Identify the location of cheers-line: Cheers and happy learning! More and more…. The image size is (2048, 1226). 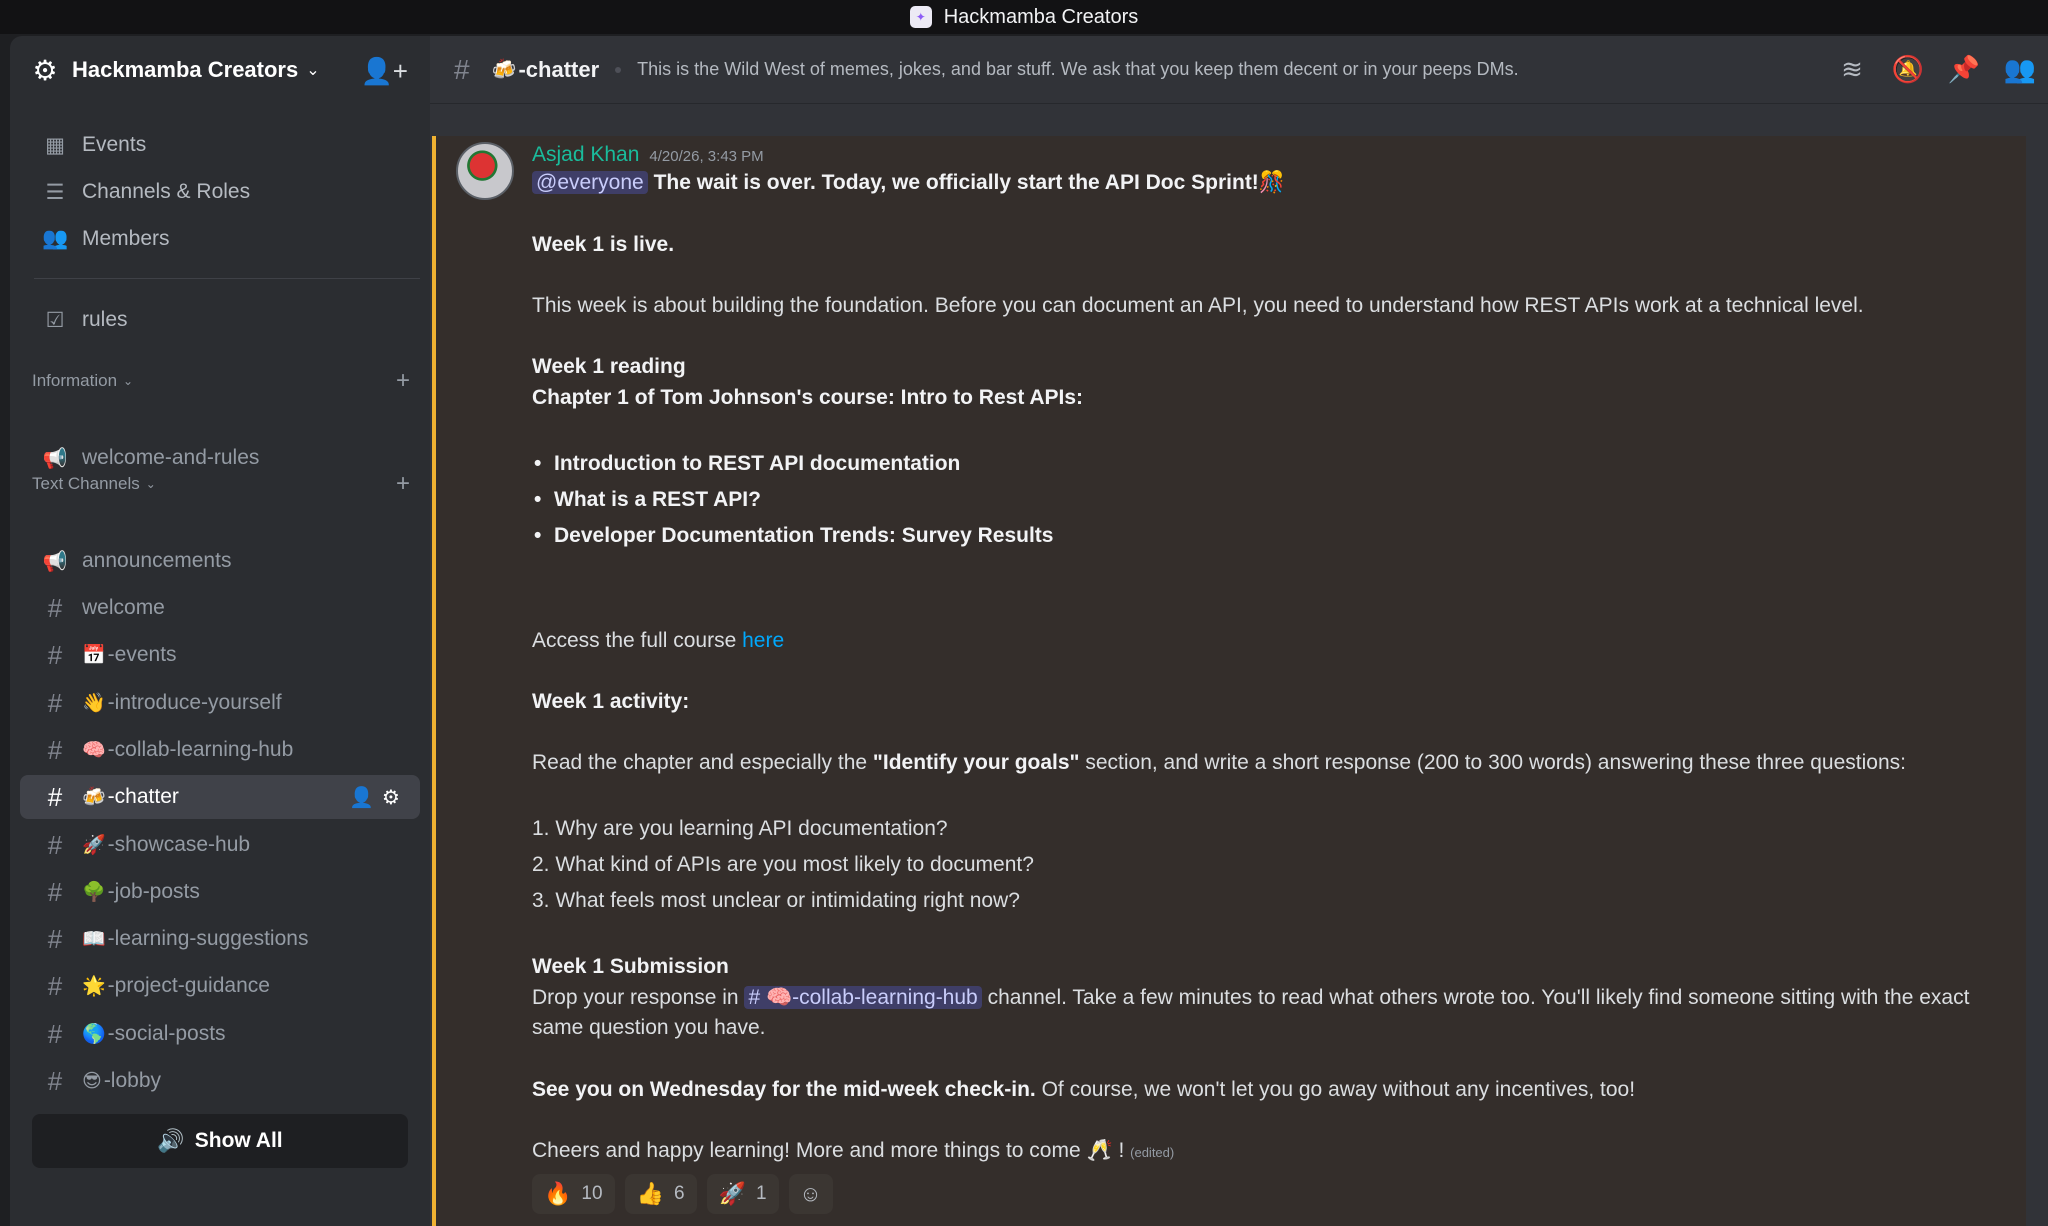
(853, 1152).